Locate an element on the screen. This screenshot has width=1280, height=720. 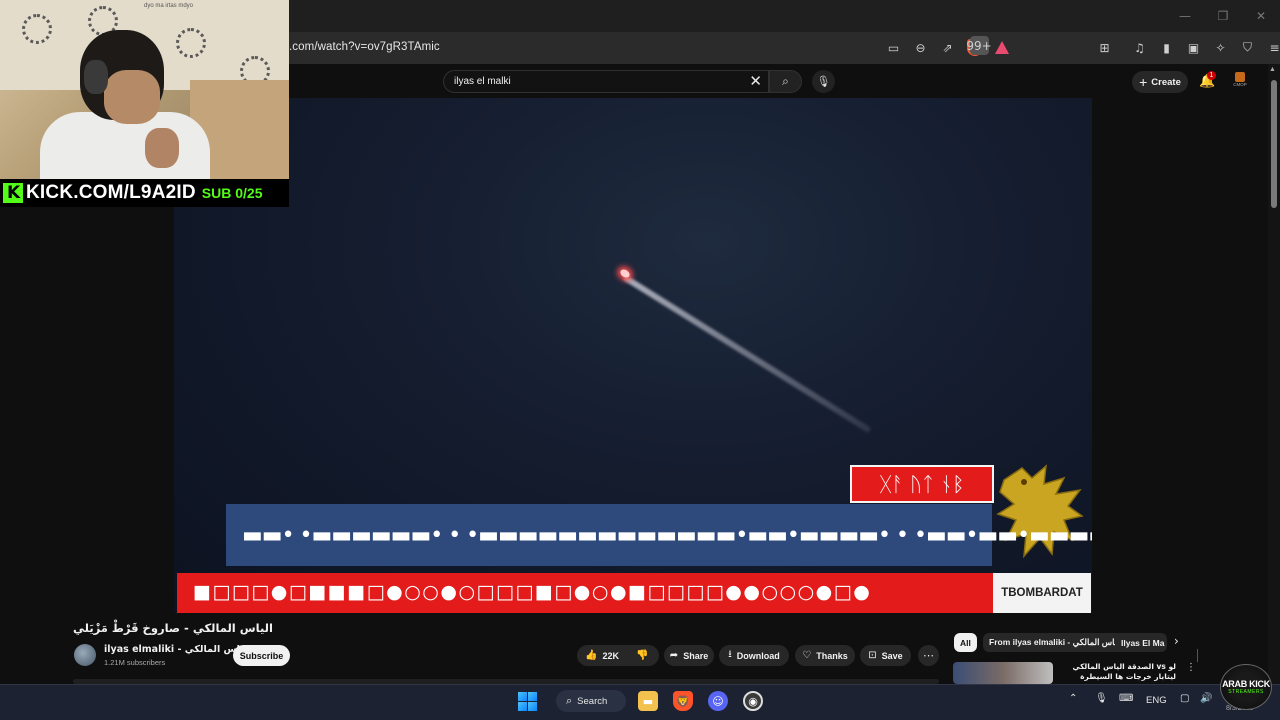
arab-kick-streamers-logo: ARAB KICK STREAMERS is located at coordinates (1246, 687).